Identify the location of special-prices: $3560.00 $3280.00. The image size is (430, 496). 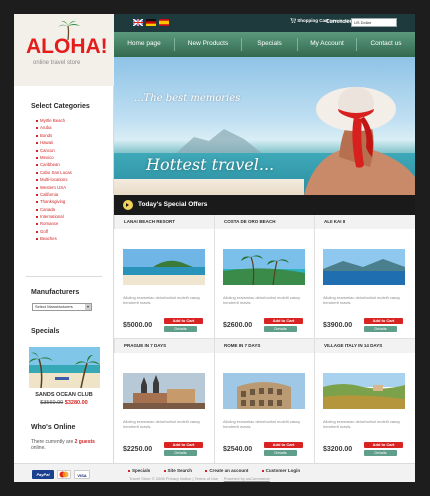
(64, 403).